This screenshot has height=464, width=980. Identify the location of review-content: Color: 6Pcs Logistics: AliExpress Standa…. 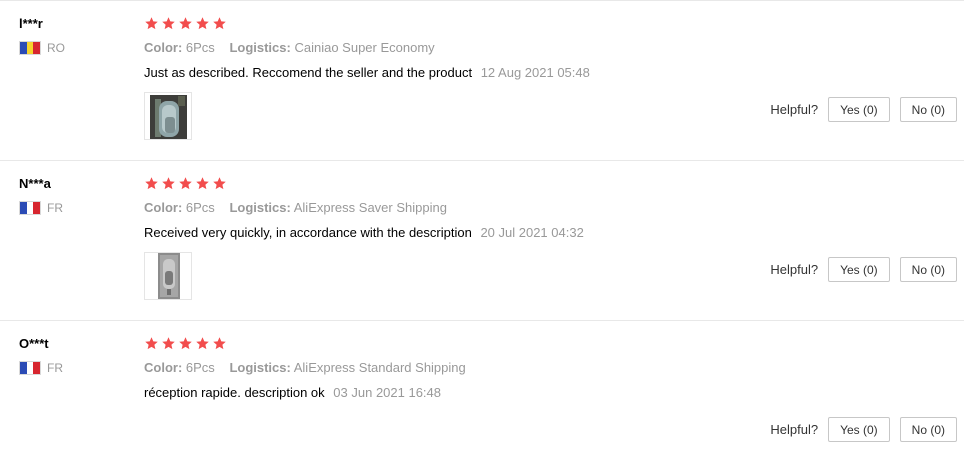
(554, 367).